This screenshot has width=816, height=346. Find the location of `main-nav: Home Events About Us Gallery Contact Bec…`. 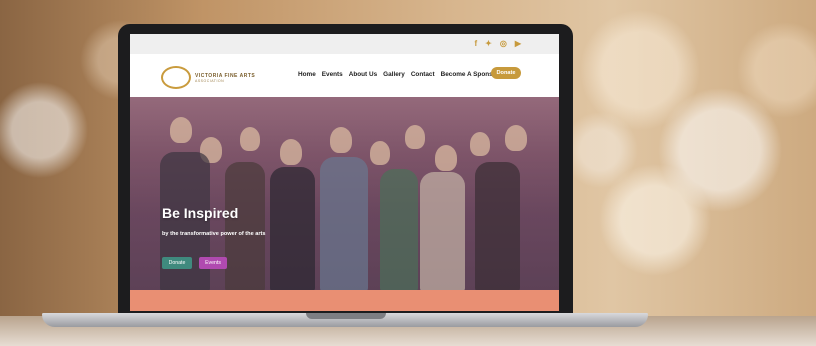

main-nav: Home Events About Us Gallery Contact Bec… is located at coordinates (398, 74).